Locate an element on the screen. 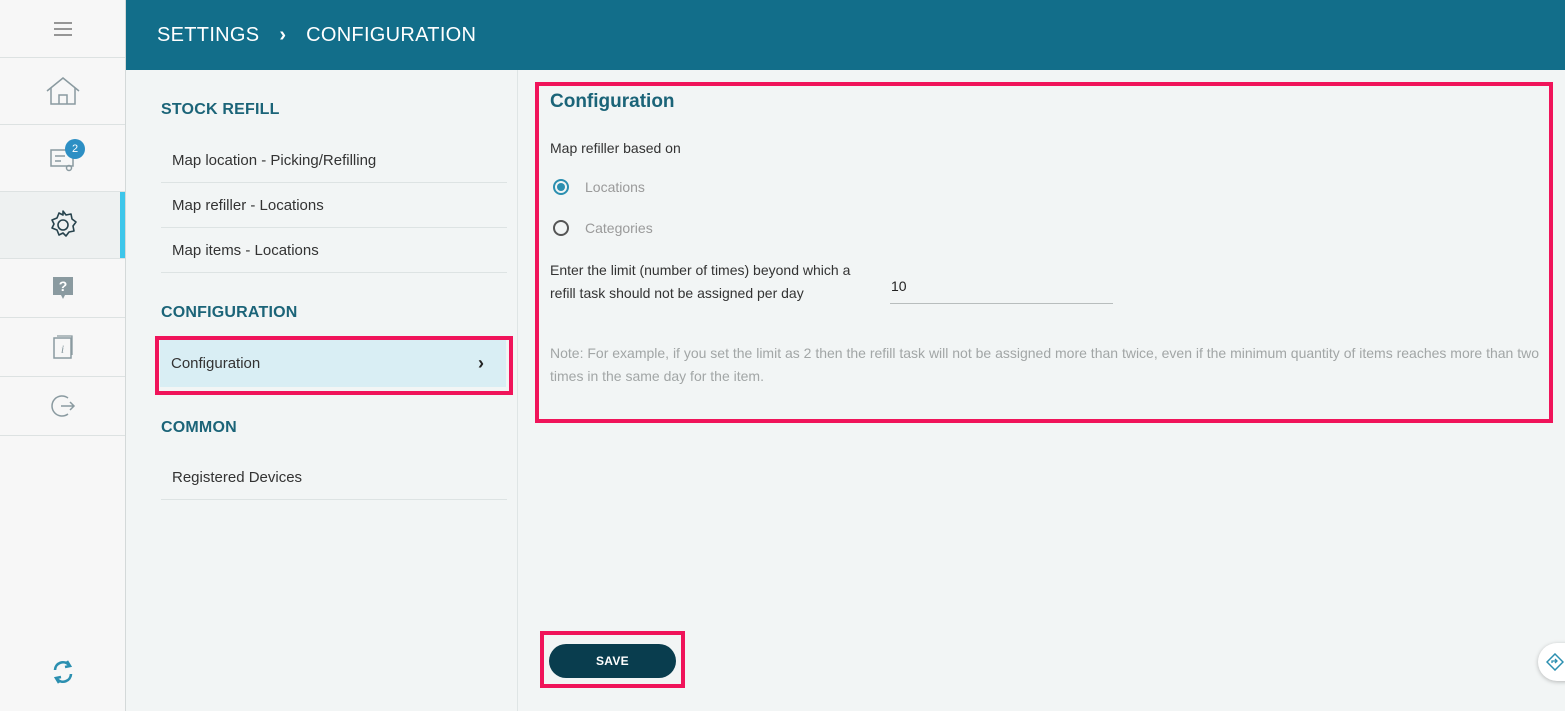  section-title-stock-refill: STOCK REFILL is located at coordinates (220, 109).